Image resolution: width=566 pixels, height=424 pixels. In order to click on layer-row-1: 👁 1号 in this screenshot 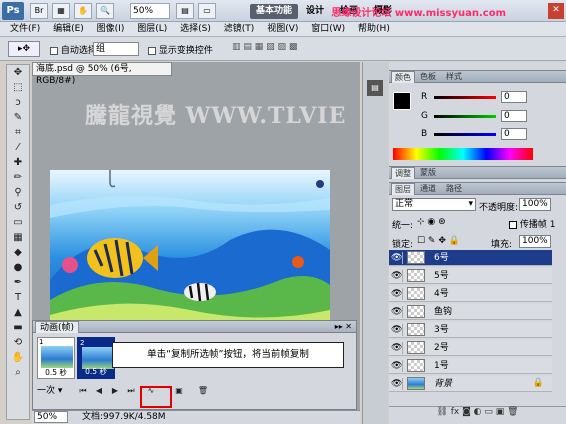, I will do `click(470, 366)`.